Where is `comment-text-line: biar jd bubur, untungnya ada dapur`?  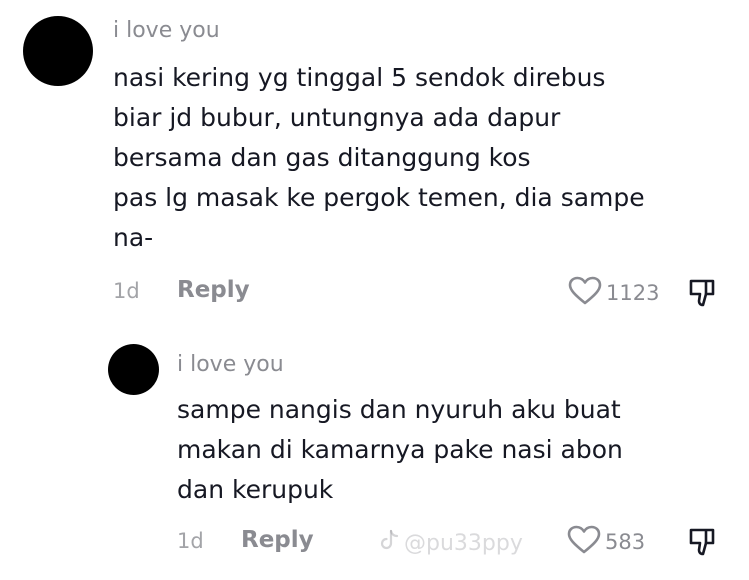 comment-text-line: biar jd bubur, untungnya ada dapur is located at coordinates (337, 117).